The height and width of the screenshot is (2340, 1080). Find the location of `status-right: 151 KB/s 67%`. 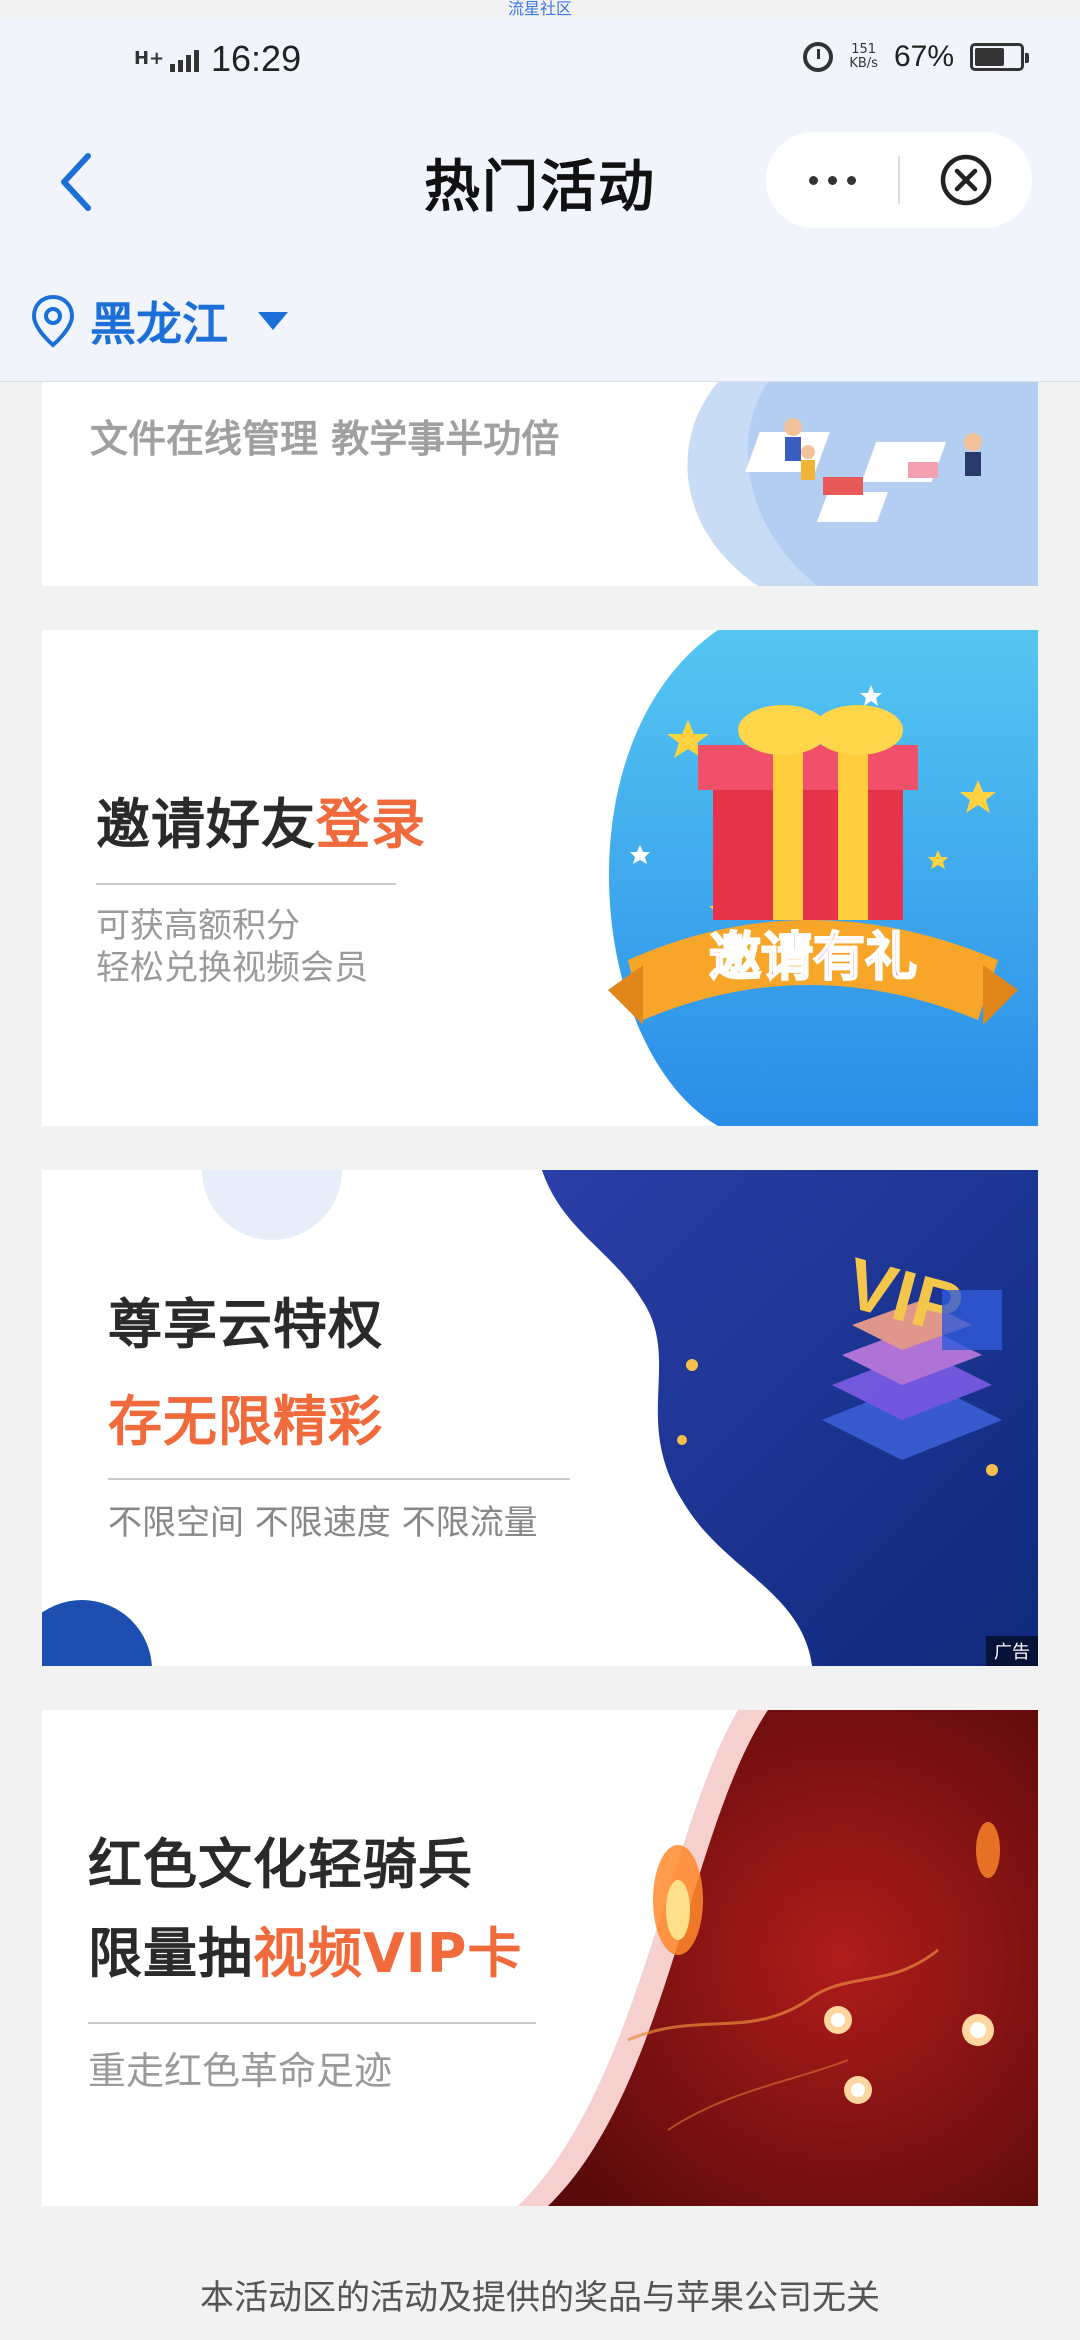

status-right: 151 KB/s 67% is located at coordinates (916, 57).